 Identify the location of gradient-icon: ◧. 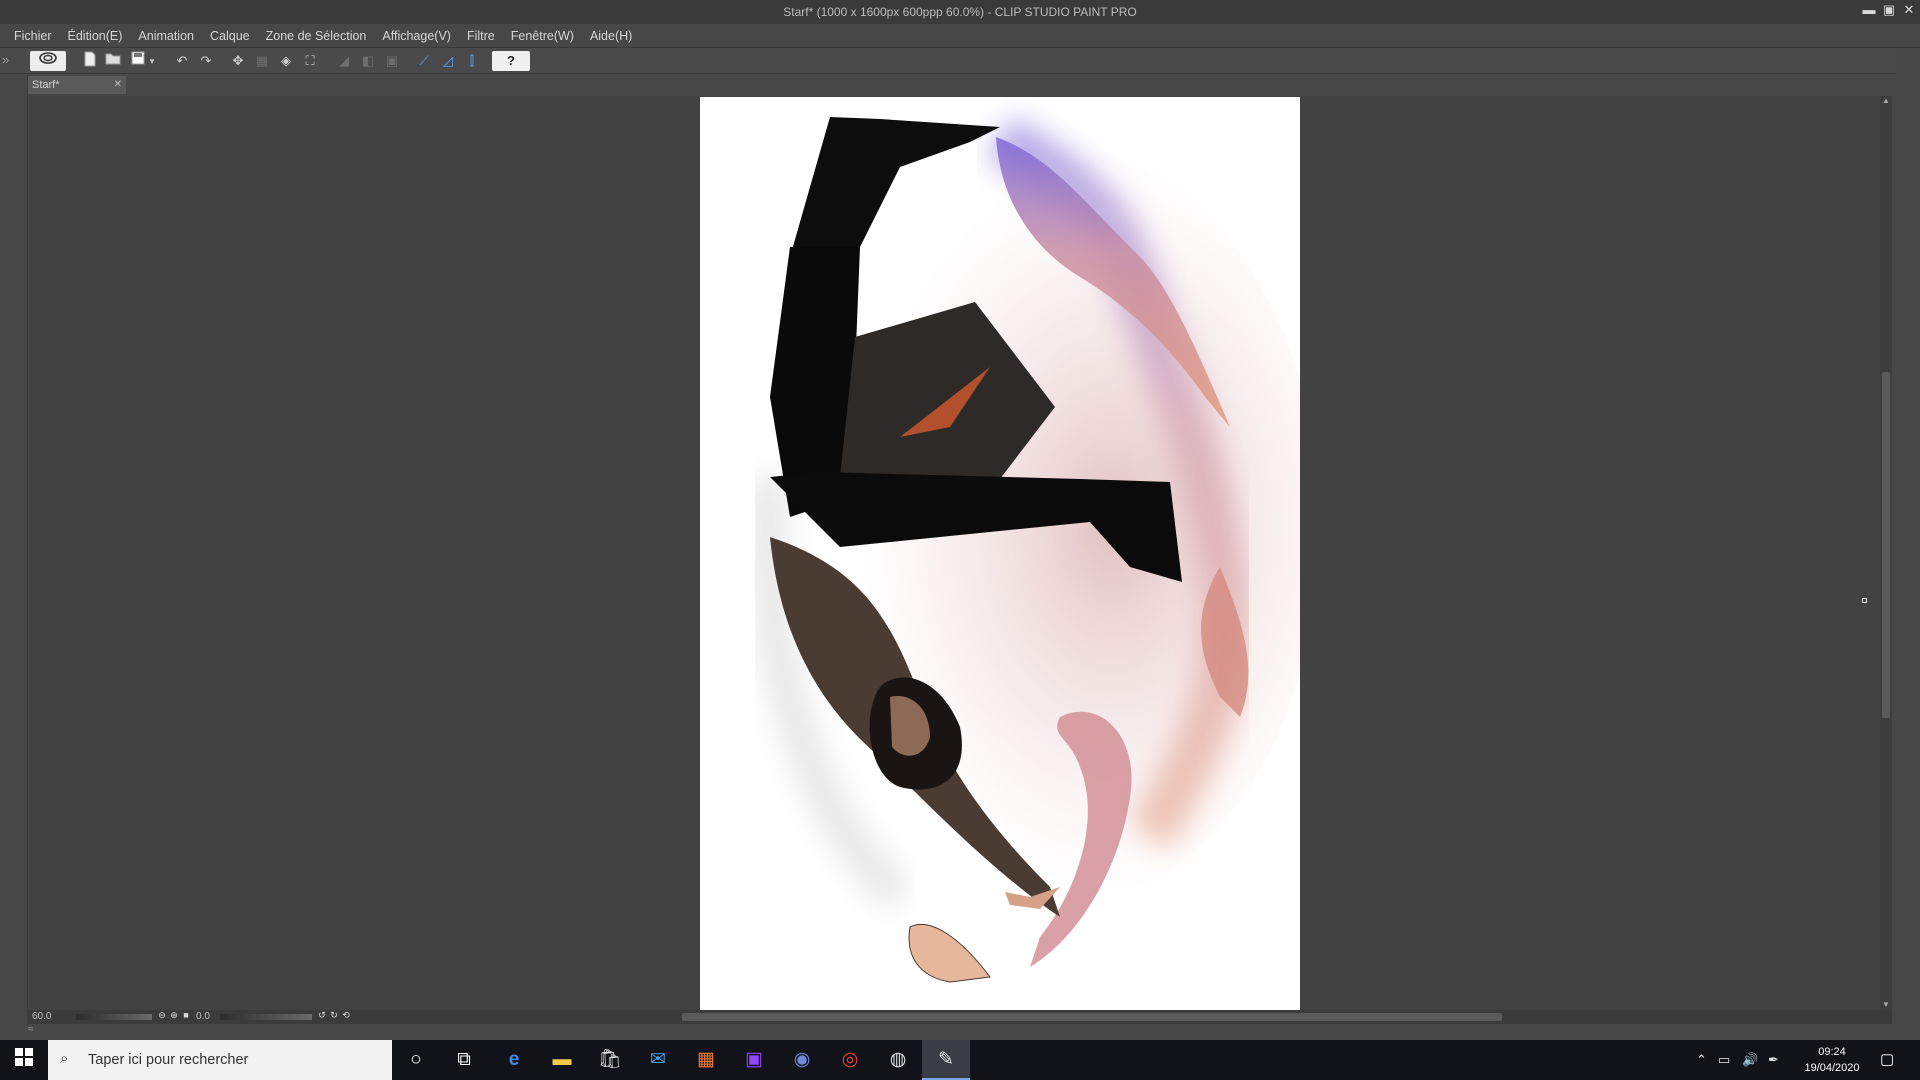
(368, 61).